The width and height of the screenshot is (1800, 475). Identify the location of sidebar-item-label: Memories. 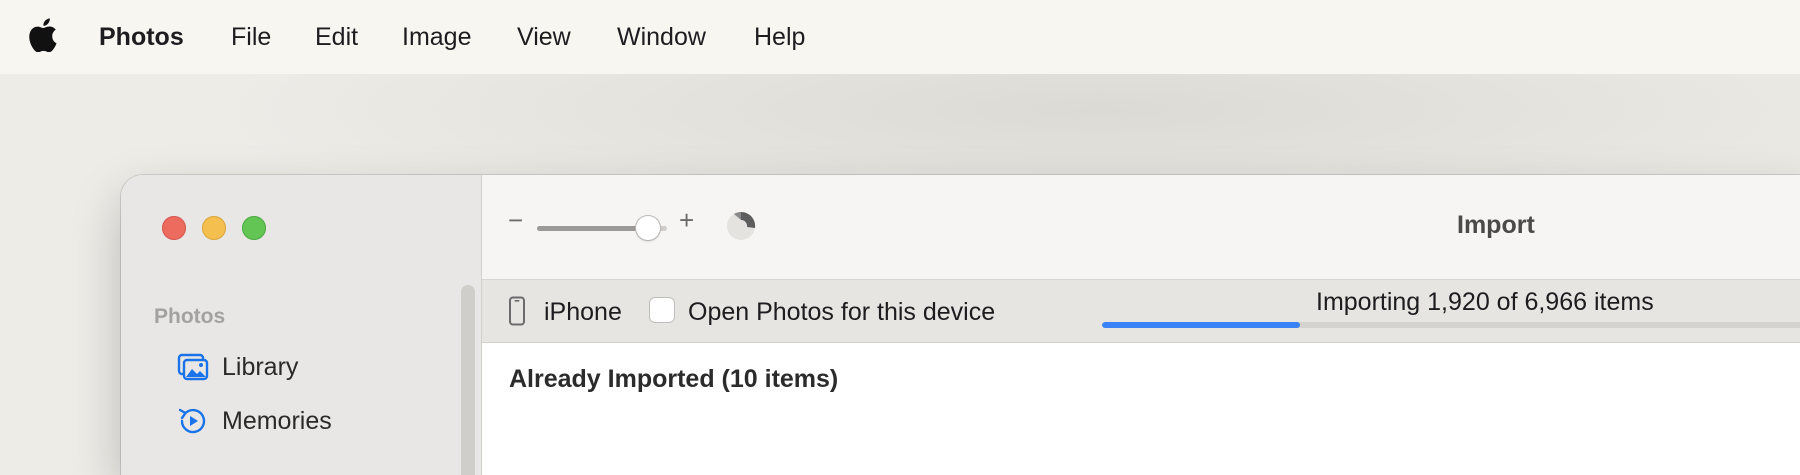
(277, 420).